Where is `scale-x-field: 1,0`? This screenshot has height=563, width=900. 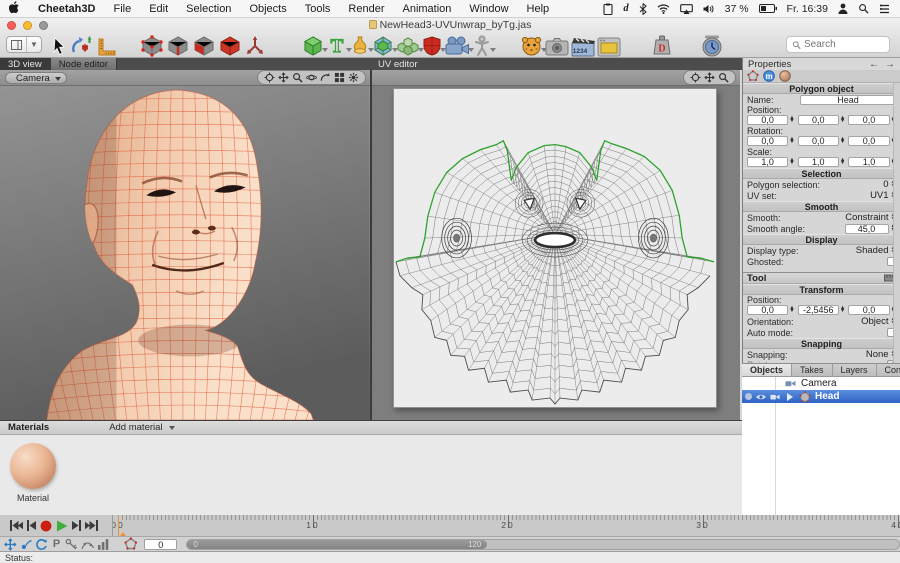
scale-x-field: 1,0 is located at coordinates (768, 162).